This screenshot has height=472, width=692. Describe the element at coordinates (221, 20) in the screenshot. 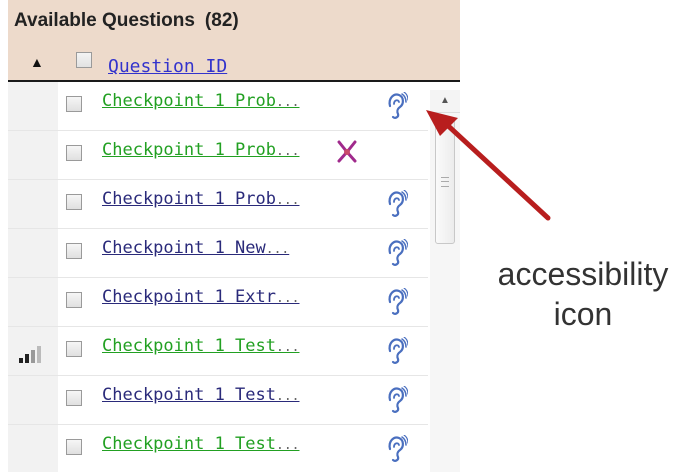

I see `question-count: (82)` at that location.